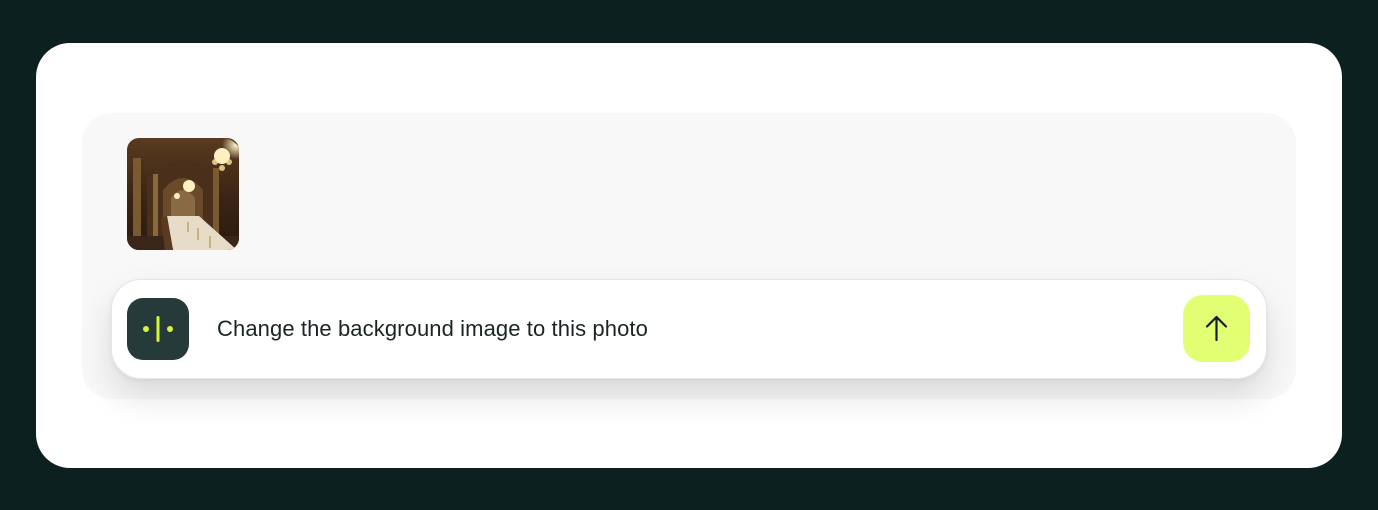 This screenshot has width=1378, height=510. I want to click on send-button, so click(1216, 328).